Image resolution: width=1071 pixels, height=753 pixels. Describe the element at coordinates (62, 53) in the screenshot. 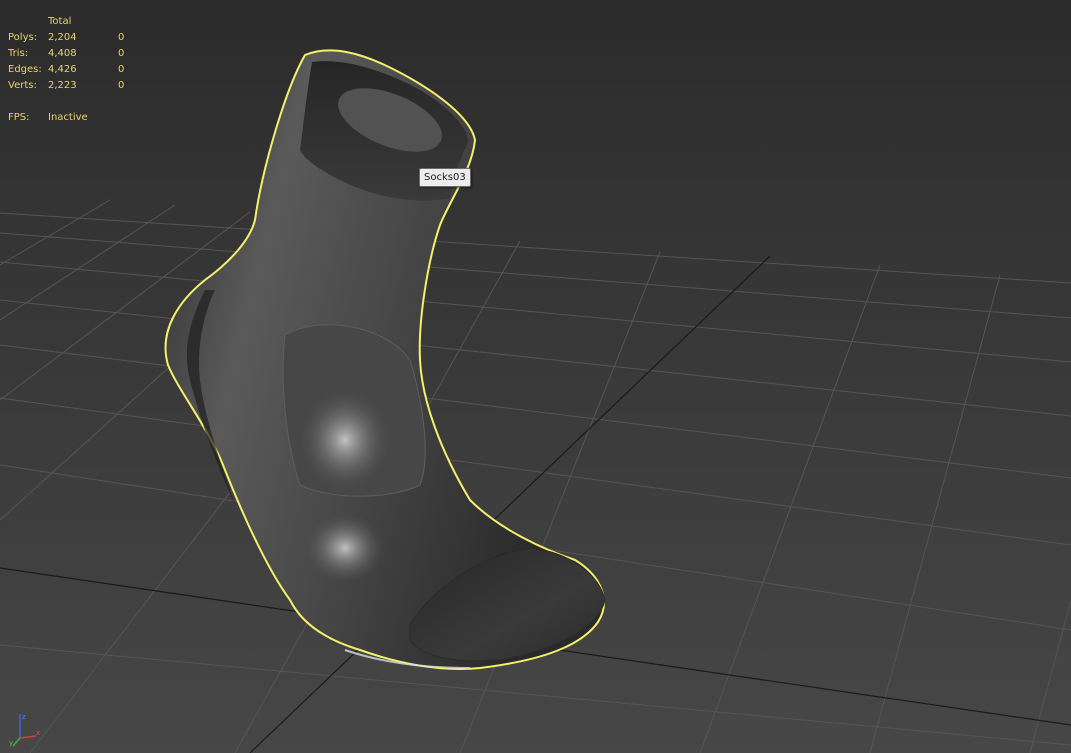

I see `stats-total-value: 4,408` at that location.